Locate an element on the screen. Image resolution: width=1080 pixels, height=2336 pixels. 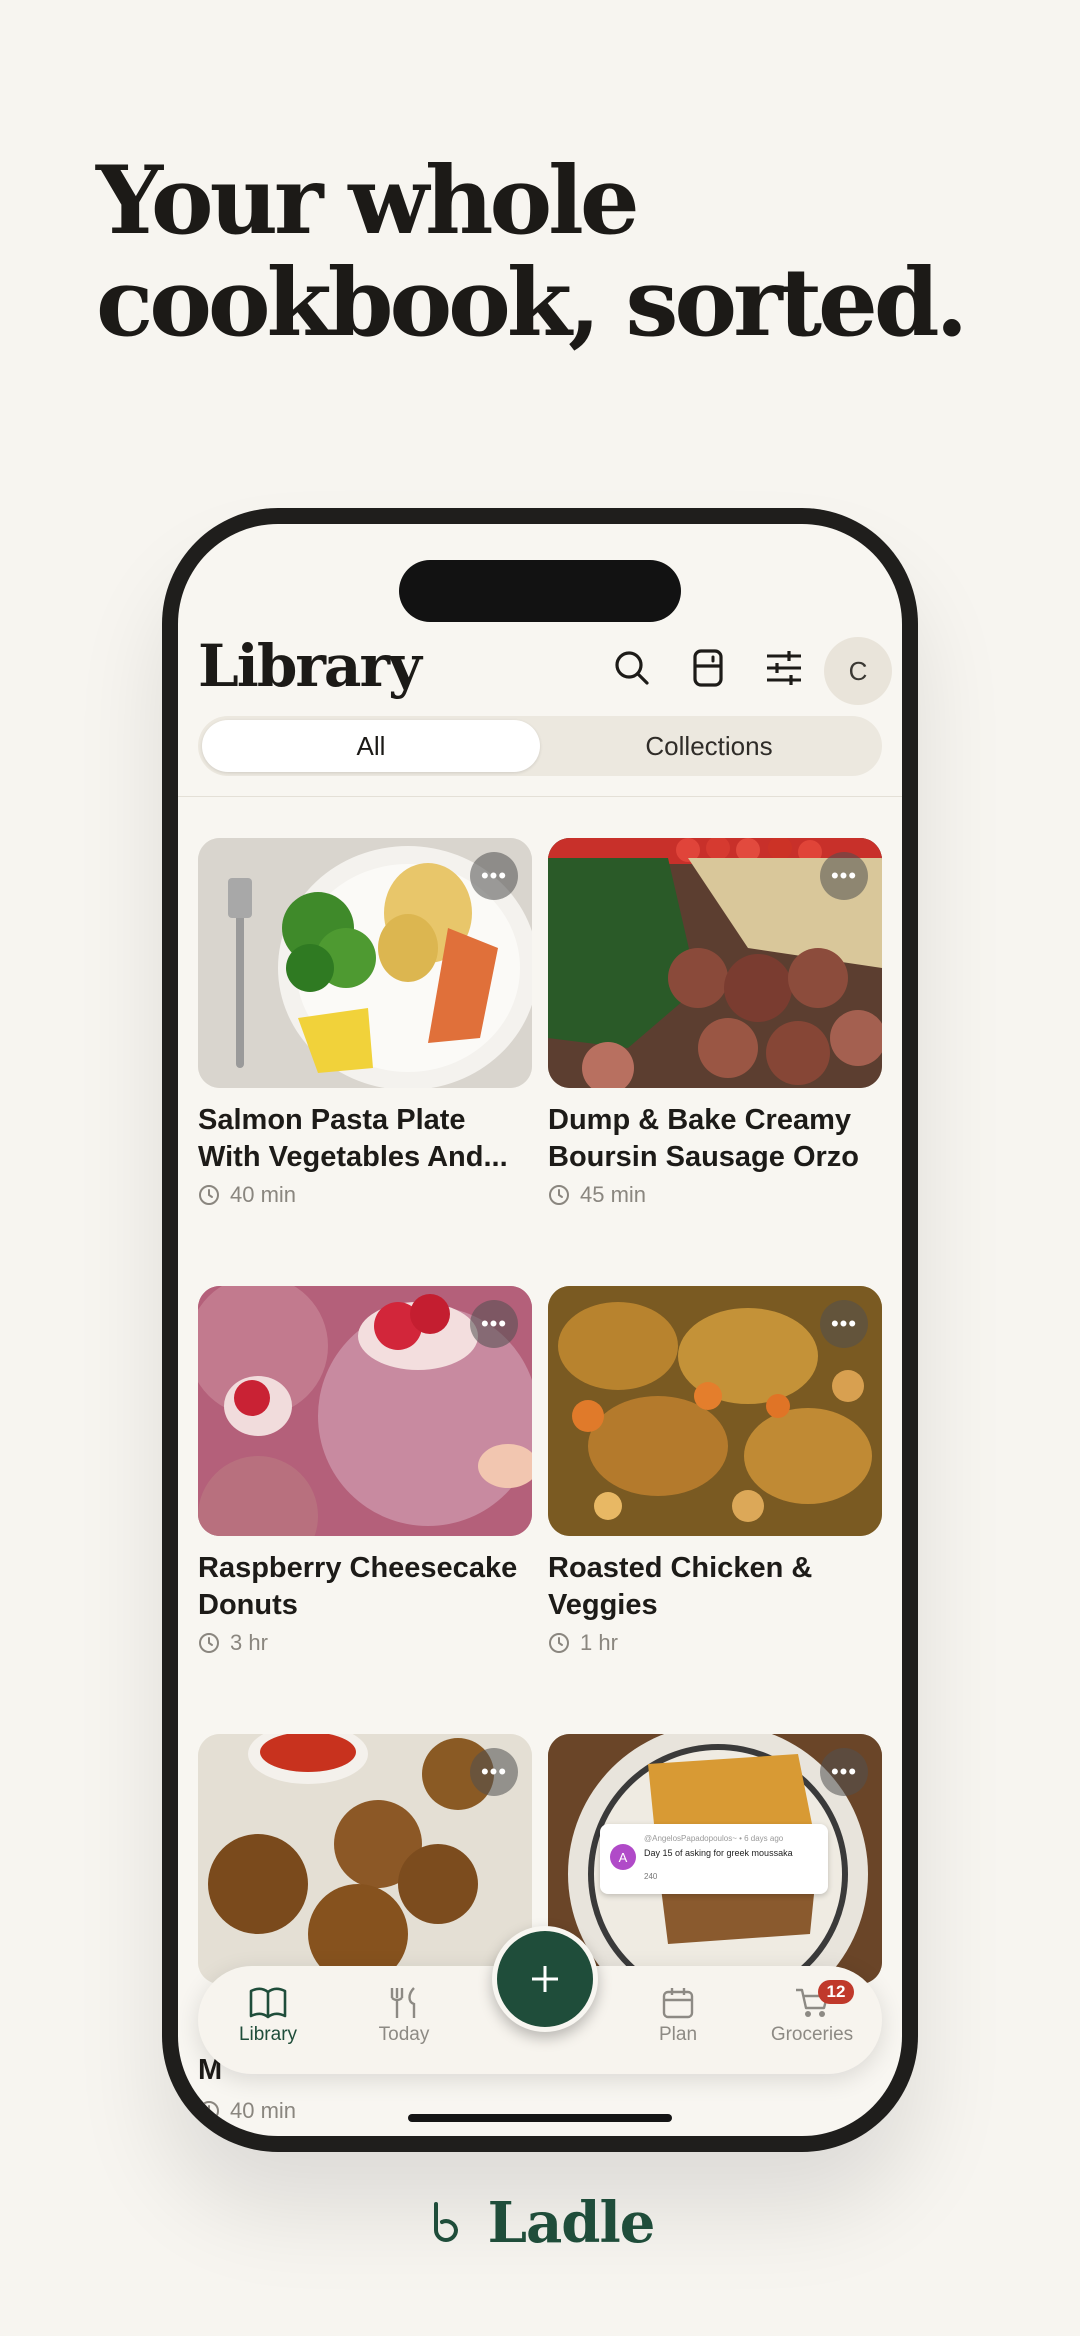
recipe-card: ••• is located at coordinates (365, 1859).